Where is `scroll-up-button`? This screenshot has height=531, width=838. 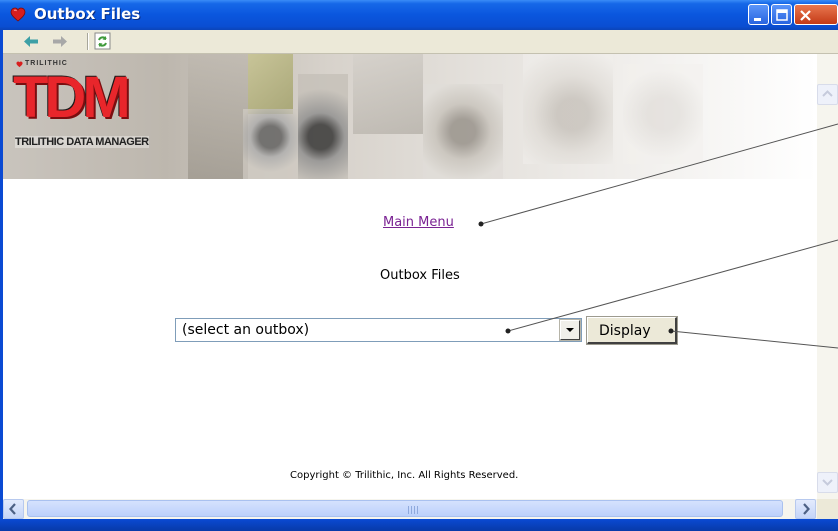
scroll-up-button is located at coordinates (827, 94).